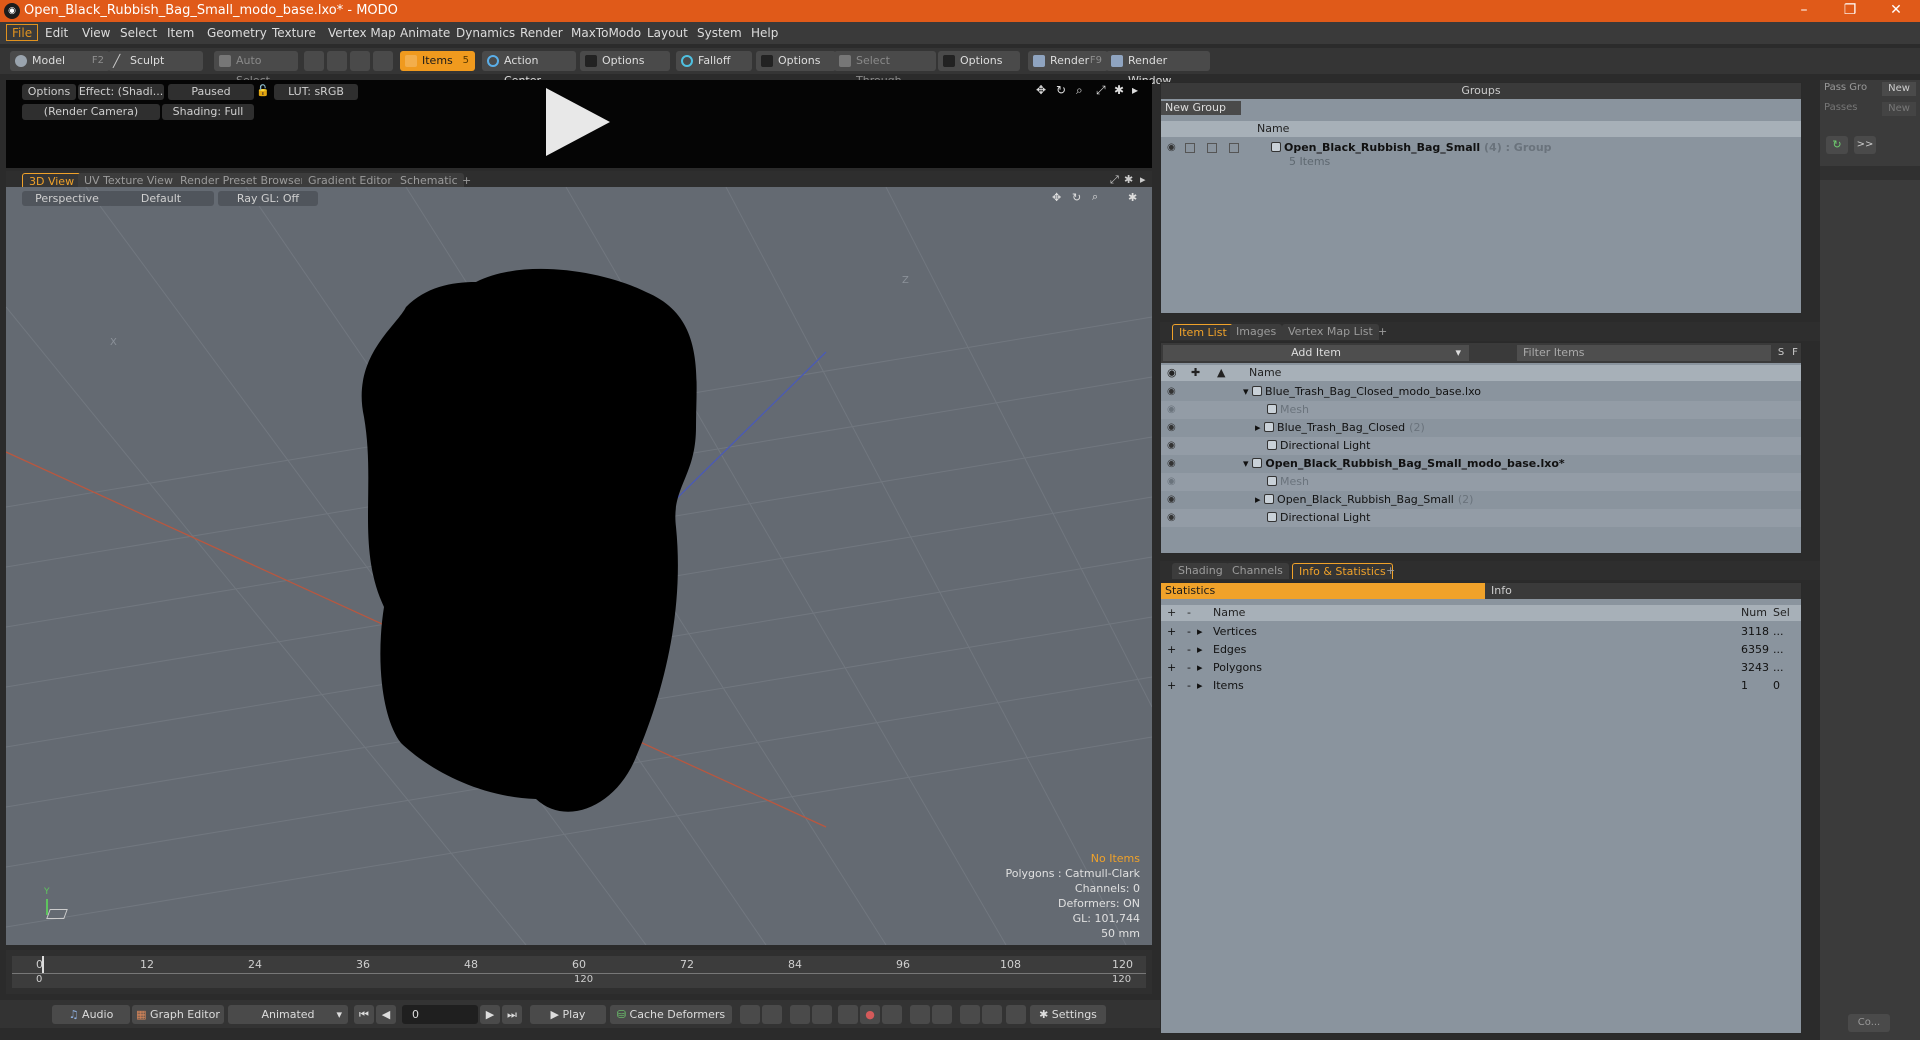 The image size is (1920, 1040). Describe the element at coordinates (294, 33) in the screenshot. I see `menu-texture: Texture` at that location.